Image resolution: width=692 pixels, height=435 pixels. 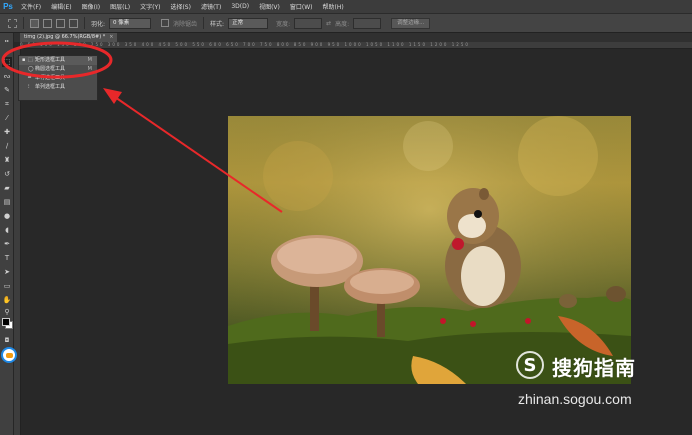 I want to click on dodge-icon: ◖, so click(x=7, y=230).